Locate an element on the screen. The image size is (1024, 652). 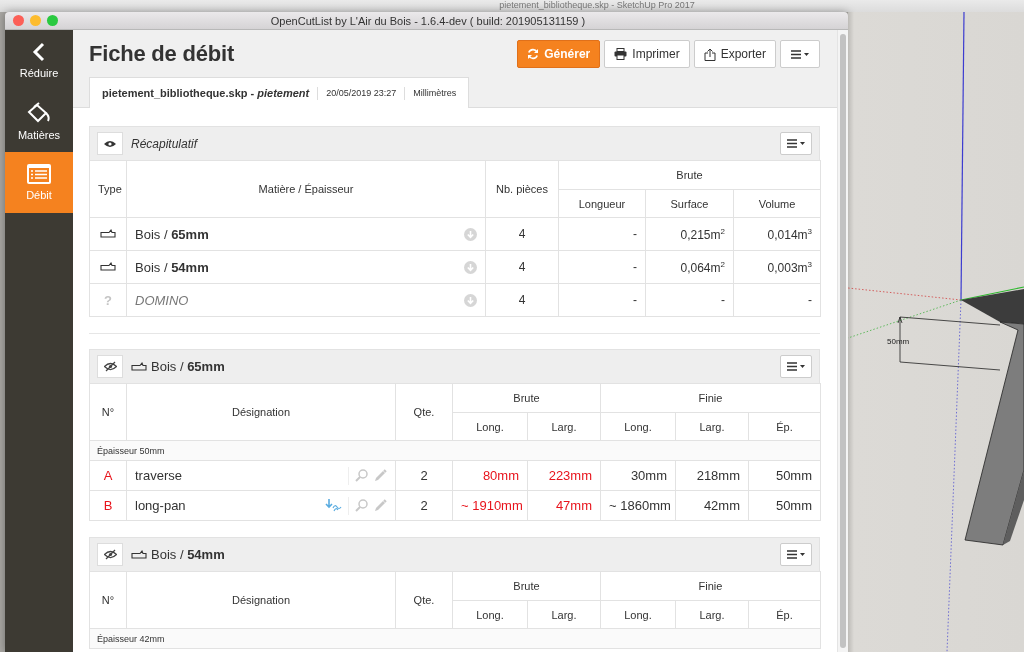
thickness-label: Épaisseur 50mm is located at coordinates (131, 450).